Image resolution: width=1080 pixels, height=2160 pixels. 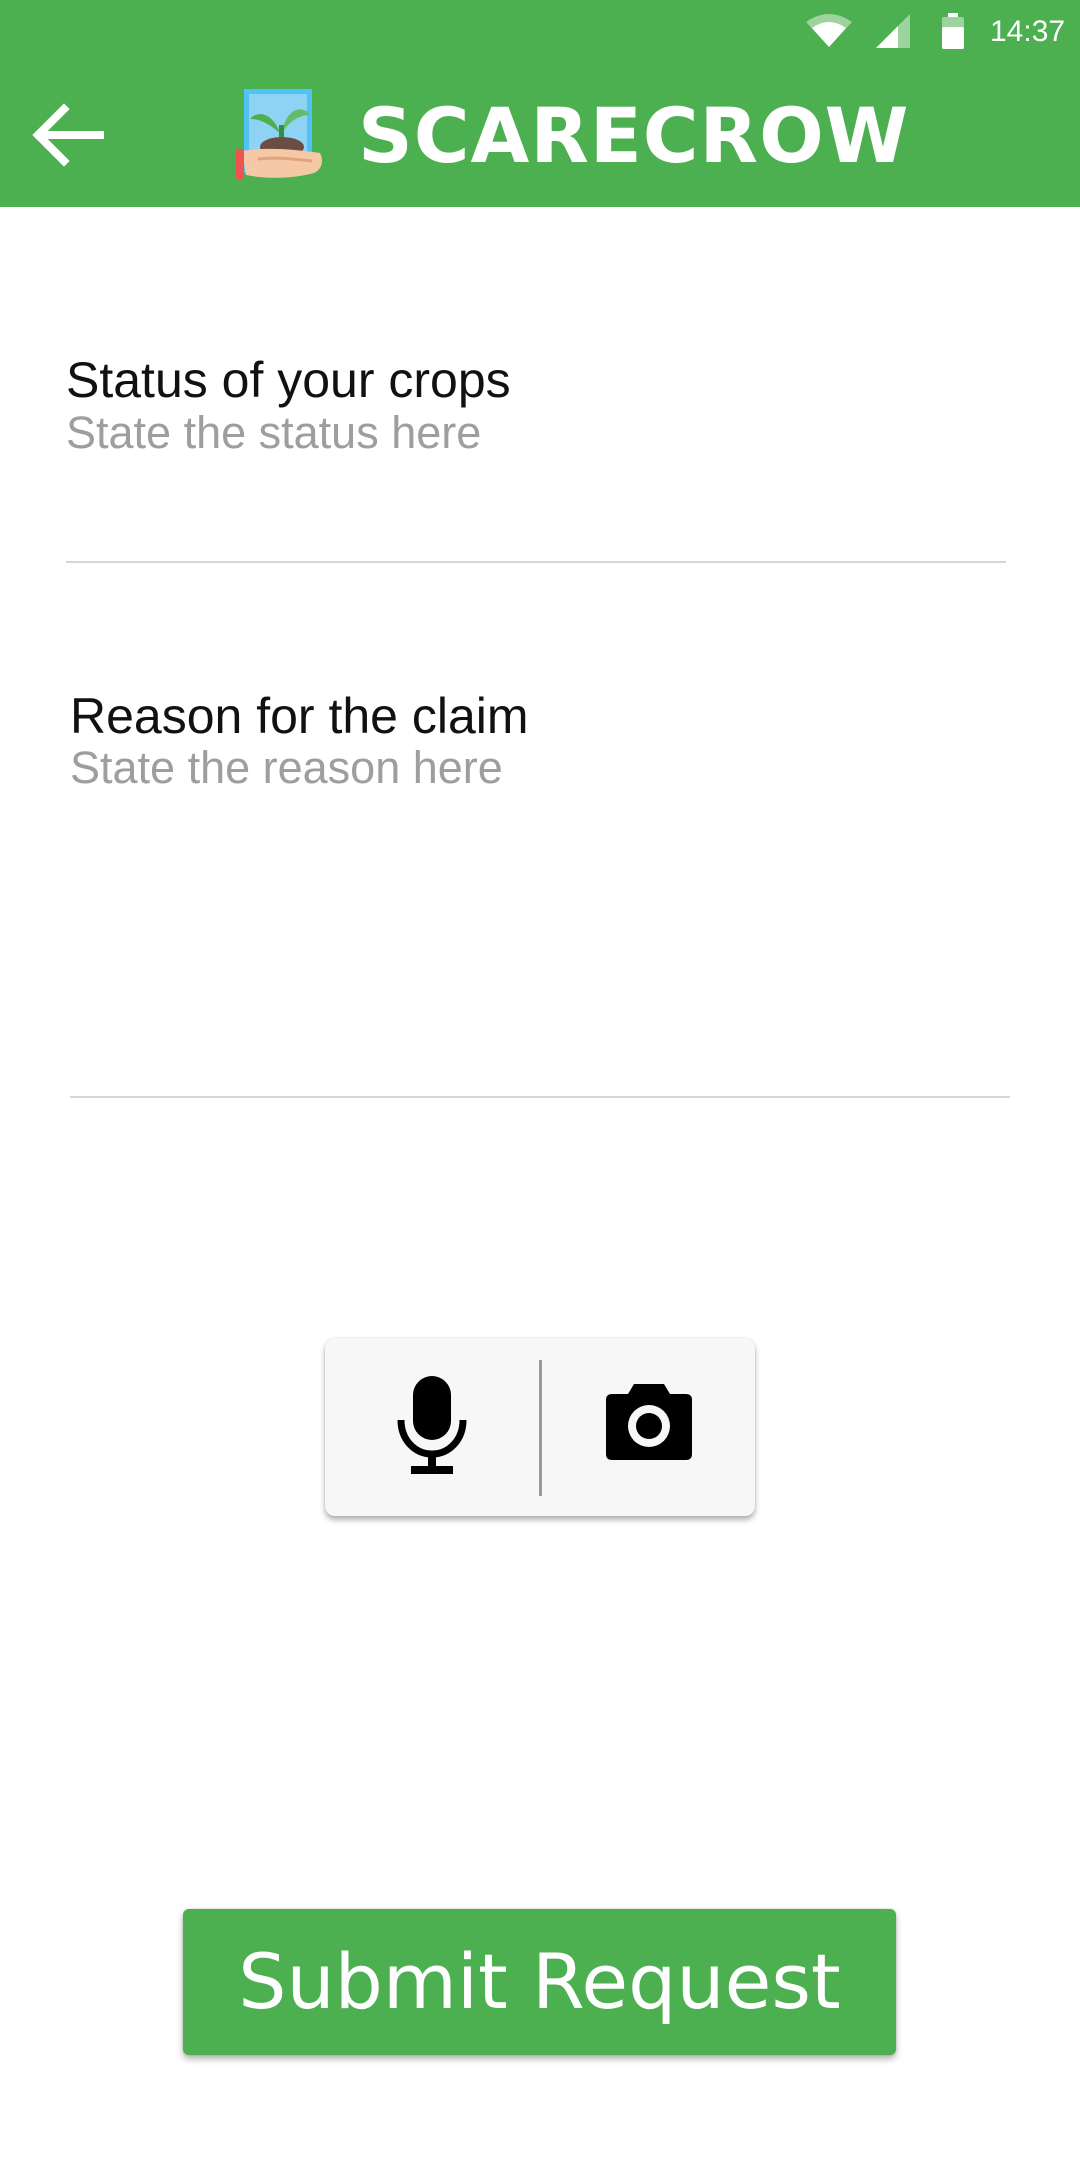 I want to click on app-bar: SCARECROW, so click(x=540, y=135).